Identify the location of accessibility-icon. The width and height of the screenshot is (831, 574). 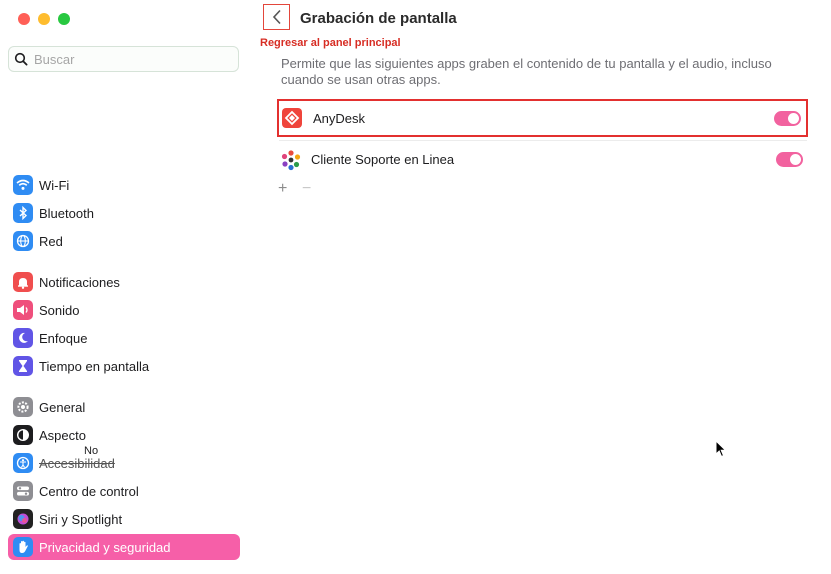
(23, 463).